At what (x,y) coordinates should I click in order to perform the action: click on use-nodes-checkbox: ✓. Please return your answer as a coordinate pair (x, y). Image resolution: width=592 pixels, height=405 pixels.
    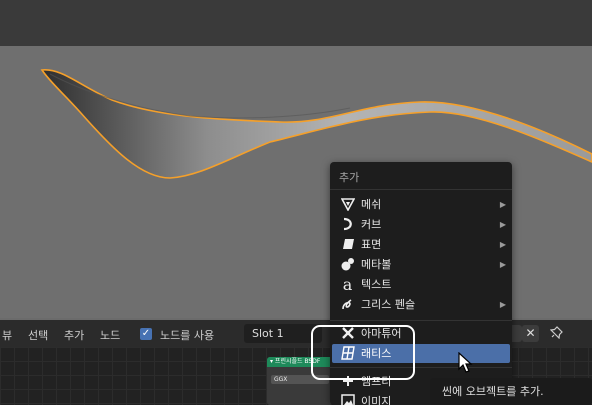
    Looking at the image, I should click on (146, 334).